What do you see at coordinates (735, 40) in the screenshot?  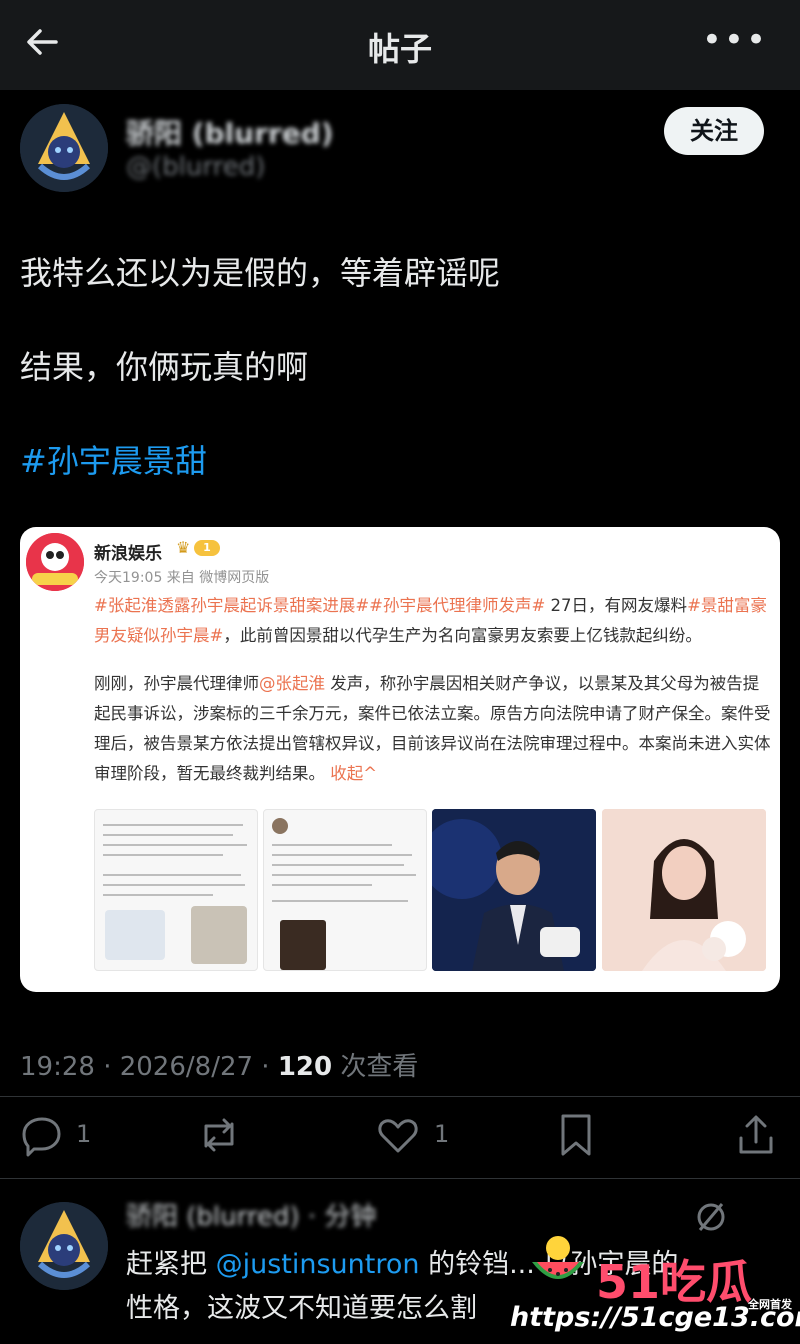 I see `more-horizontal-icon: •••` at bounding box center [735, 40].